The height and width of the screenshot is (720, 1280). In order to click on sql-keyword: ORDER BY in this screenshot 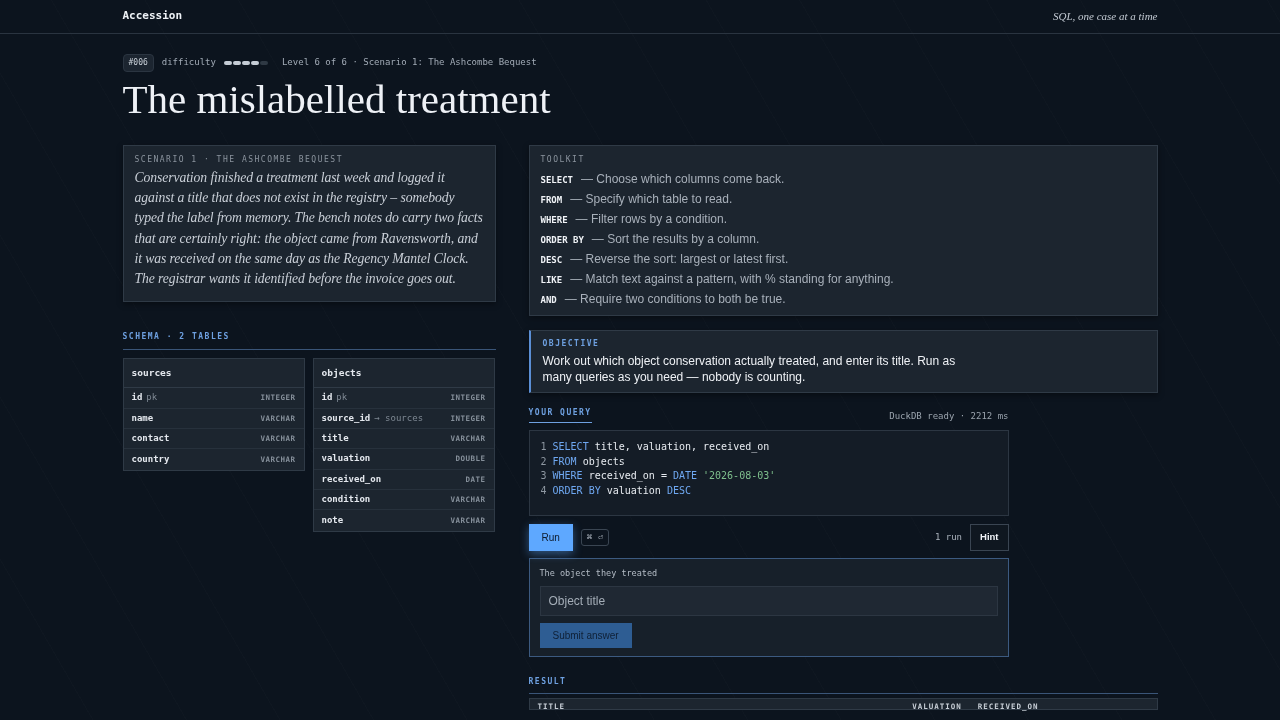, I will do `click(562, 240)`.